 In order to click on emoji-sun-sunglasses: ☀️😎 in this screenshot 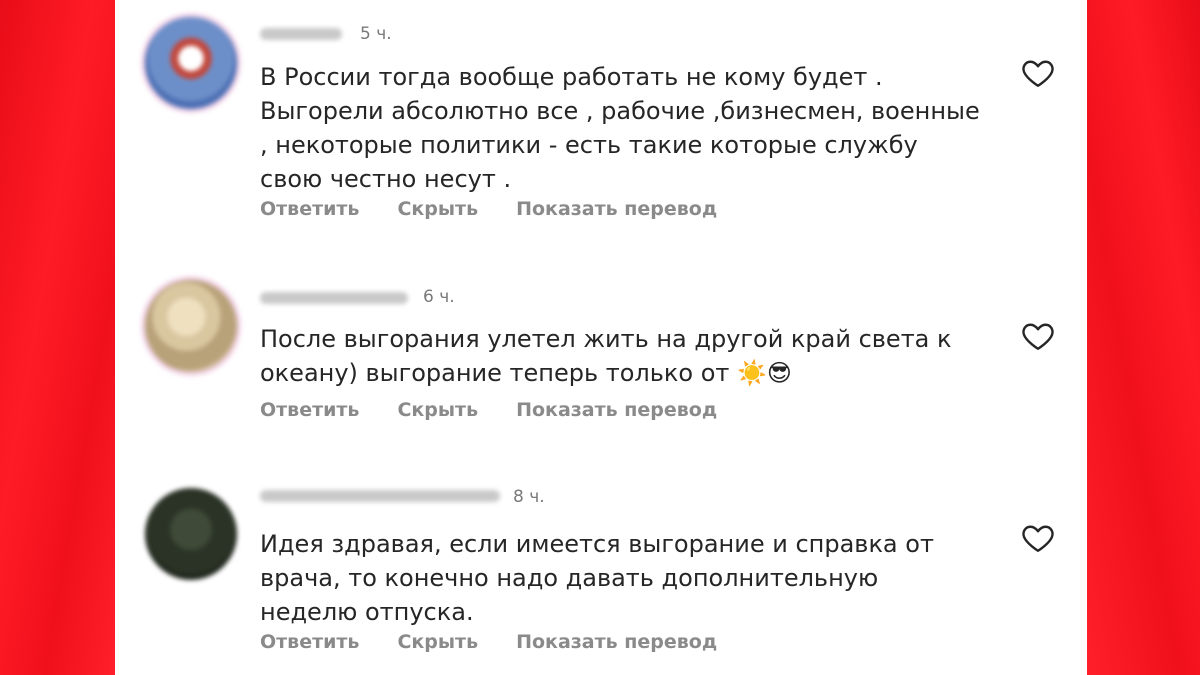, I will do `click(764, 373)`.